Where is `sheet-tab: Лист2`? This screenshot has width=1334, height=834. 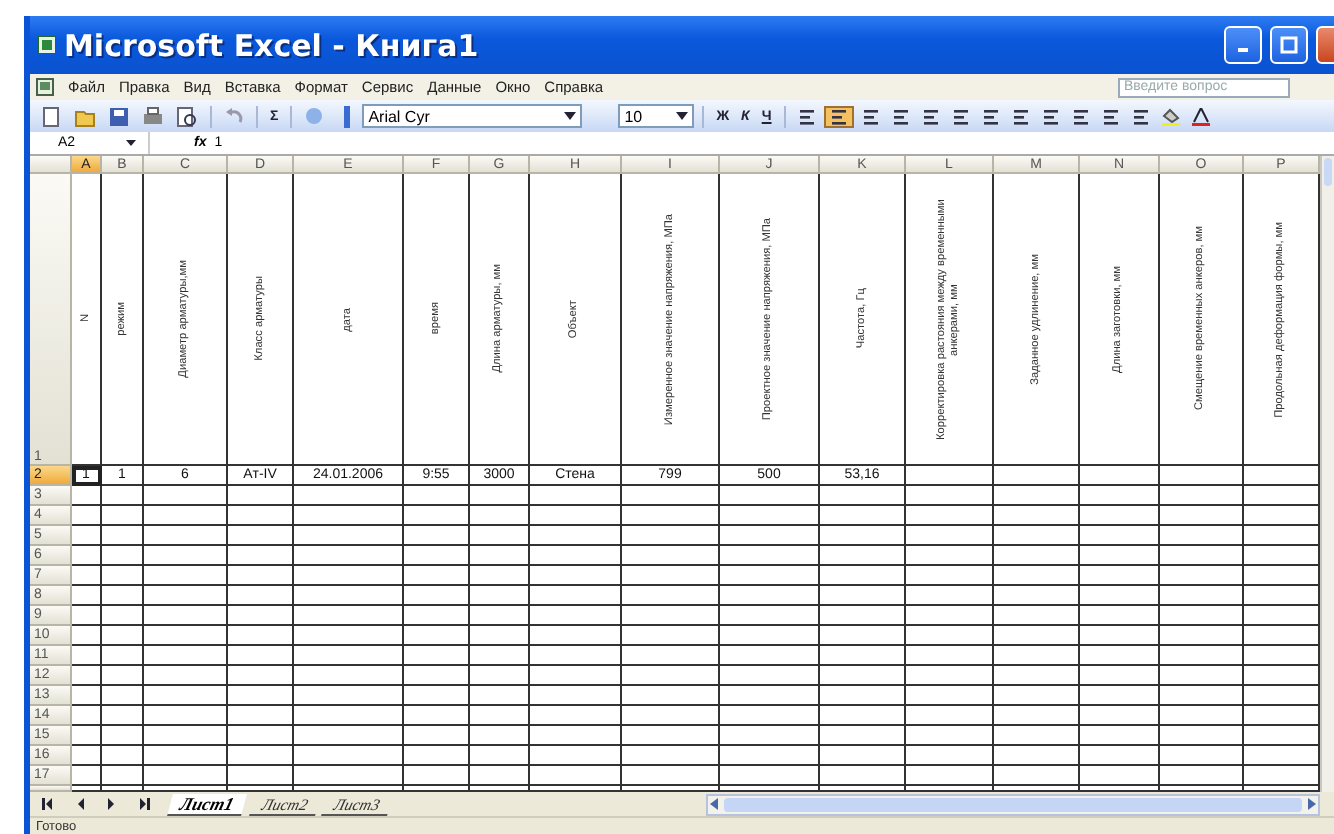 sheet-tab: Лист2 is located at coordinates (284, 804).